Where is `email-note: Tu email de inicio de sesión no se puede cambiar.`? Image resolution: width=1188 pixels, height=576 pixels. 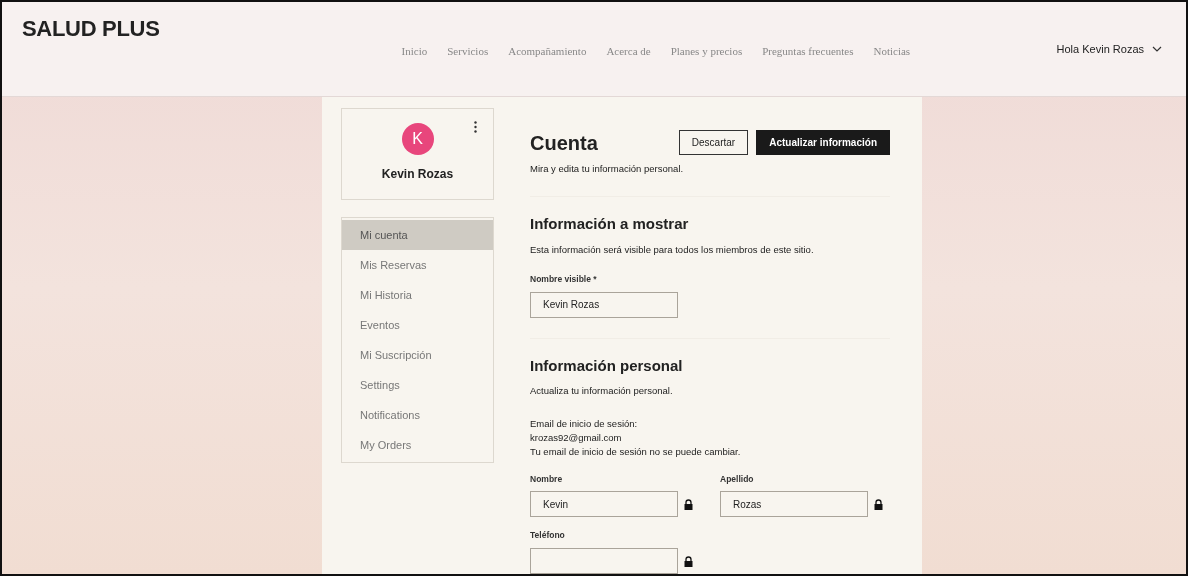
email-note: Tu email de inicio de sesión no se puede cambiar. is located at coordinates (636, 451).